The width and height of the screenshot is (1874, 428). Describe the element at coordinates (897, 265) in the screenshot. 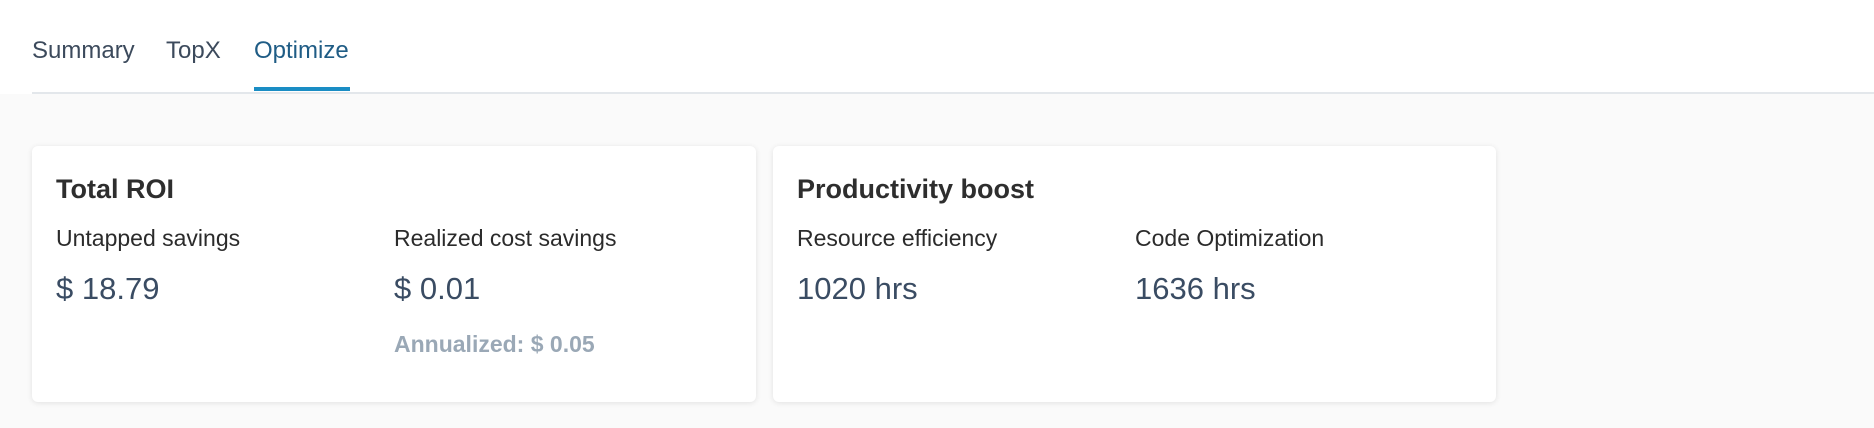

I see `resource-efficiency-metric: Resource efficiency 1020 hrs` at that location.